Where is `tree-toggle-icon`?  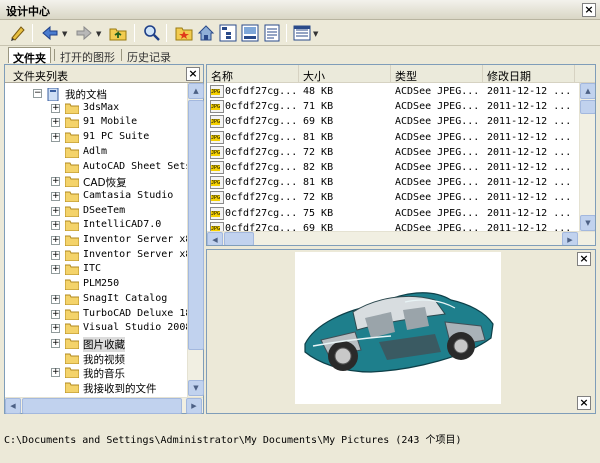 tree-toggle-icon is located at coordinates (228, 33).